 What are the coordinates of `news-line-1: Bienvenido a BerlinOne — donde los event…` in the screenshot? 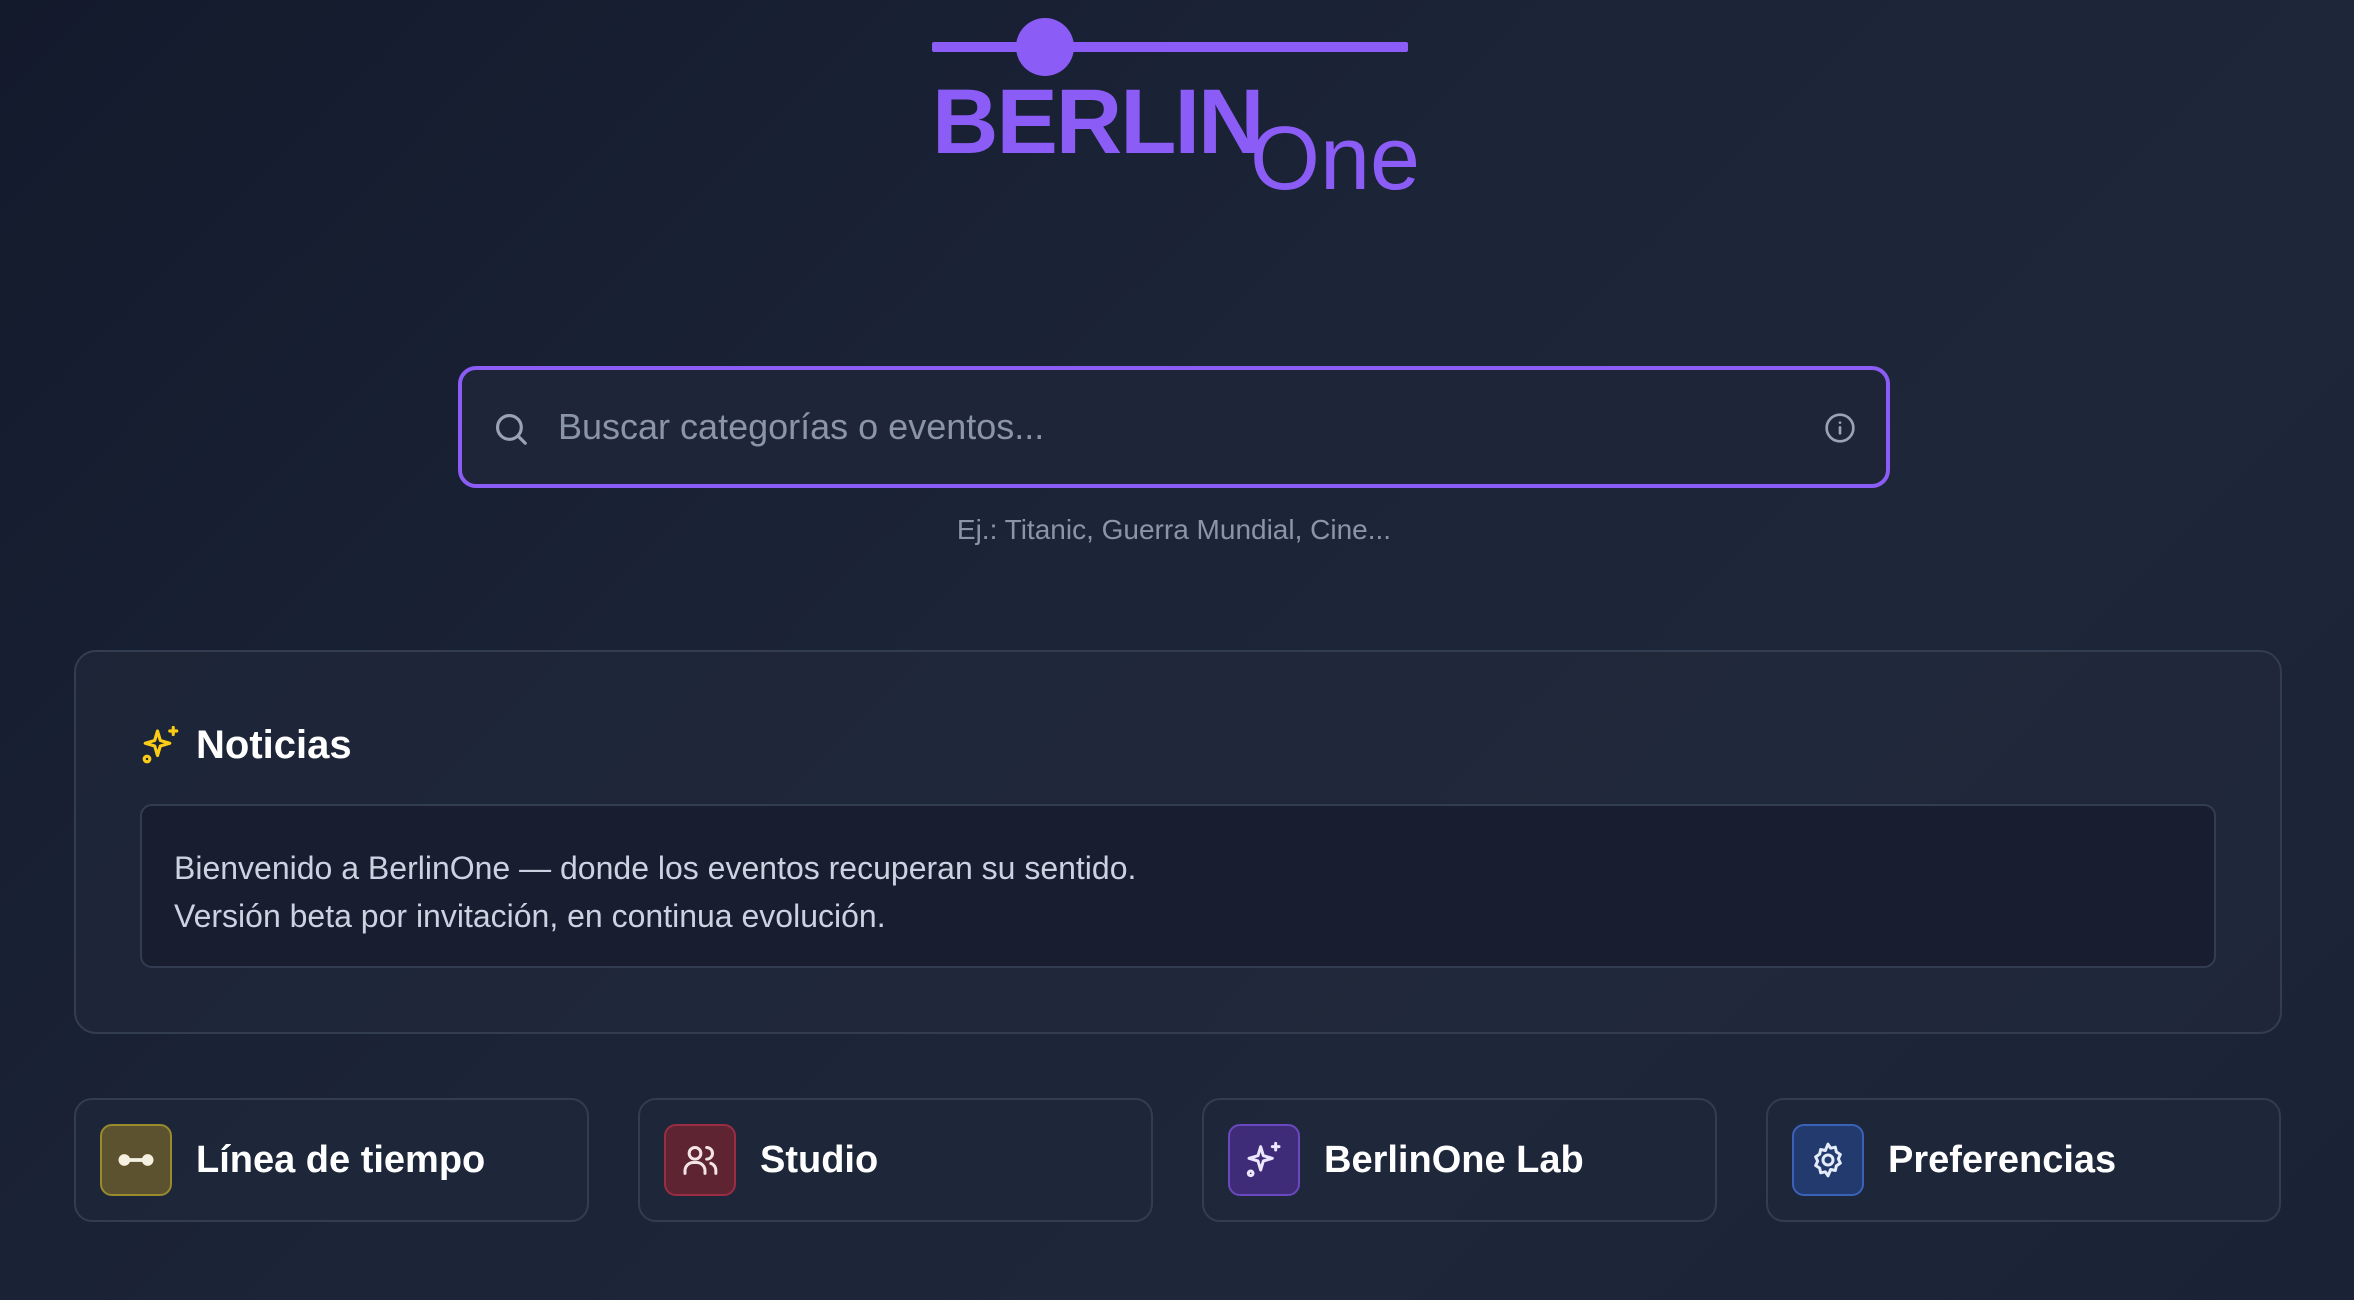 It's located at (655, 868).